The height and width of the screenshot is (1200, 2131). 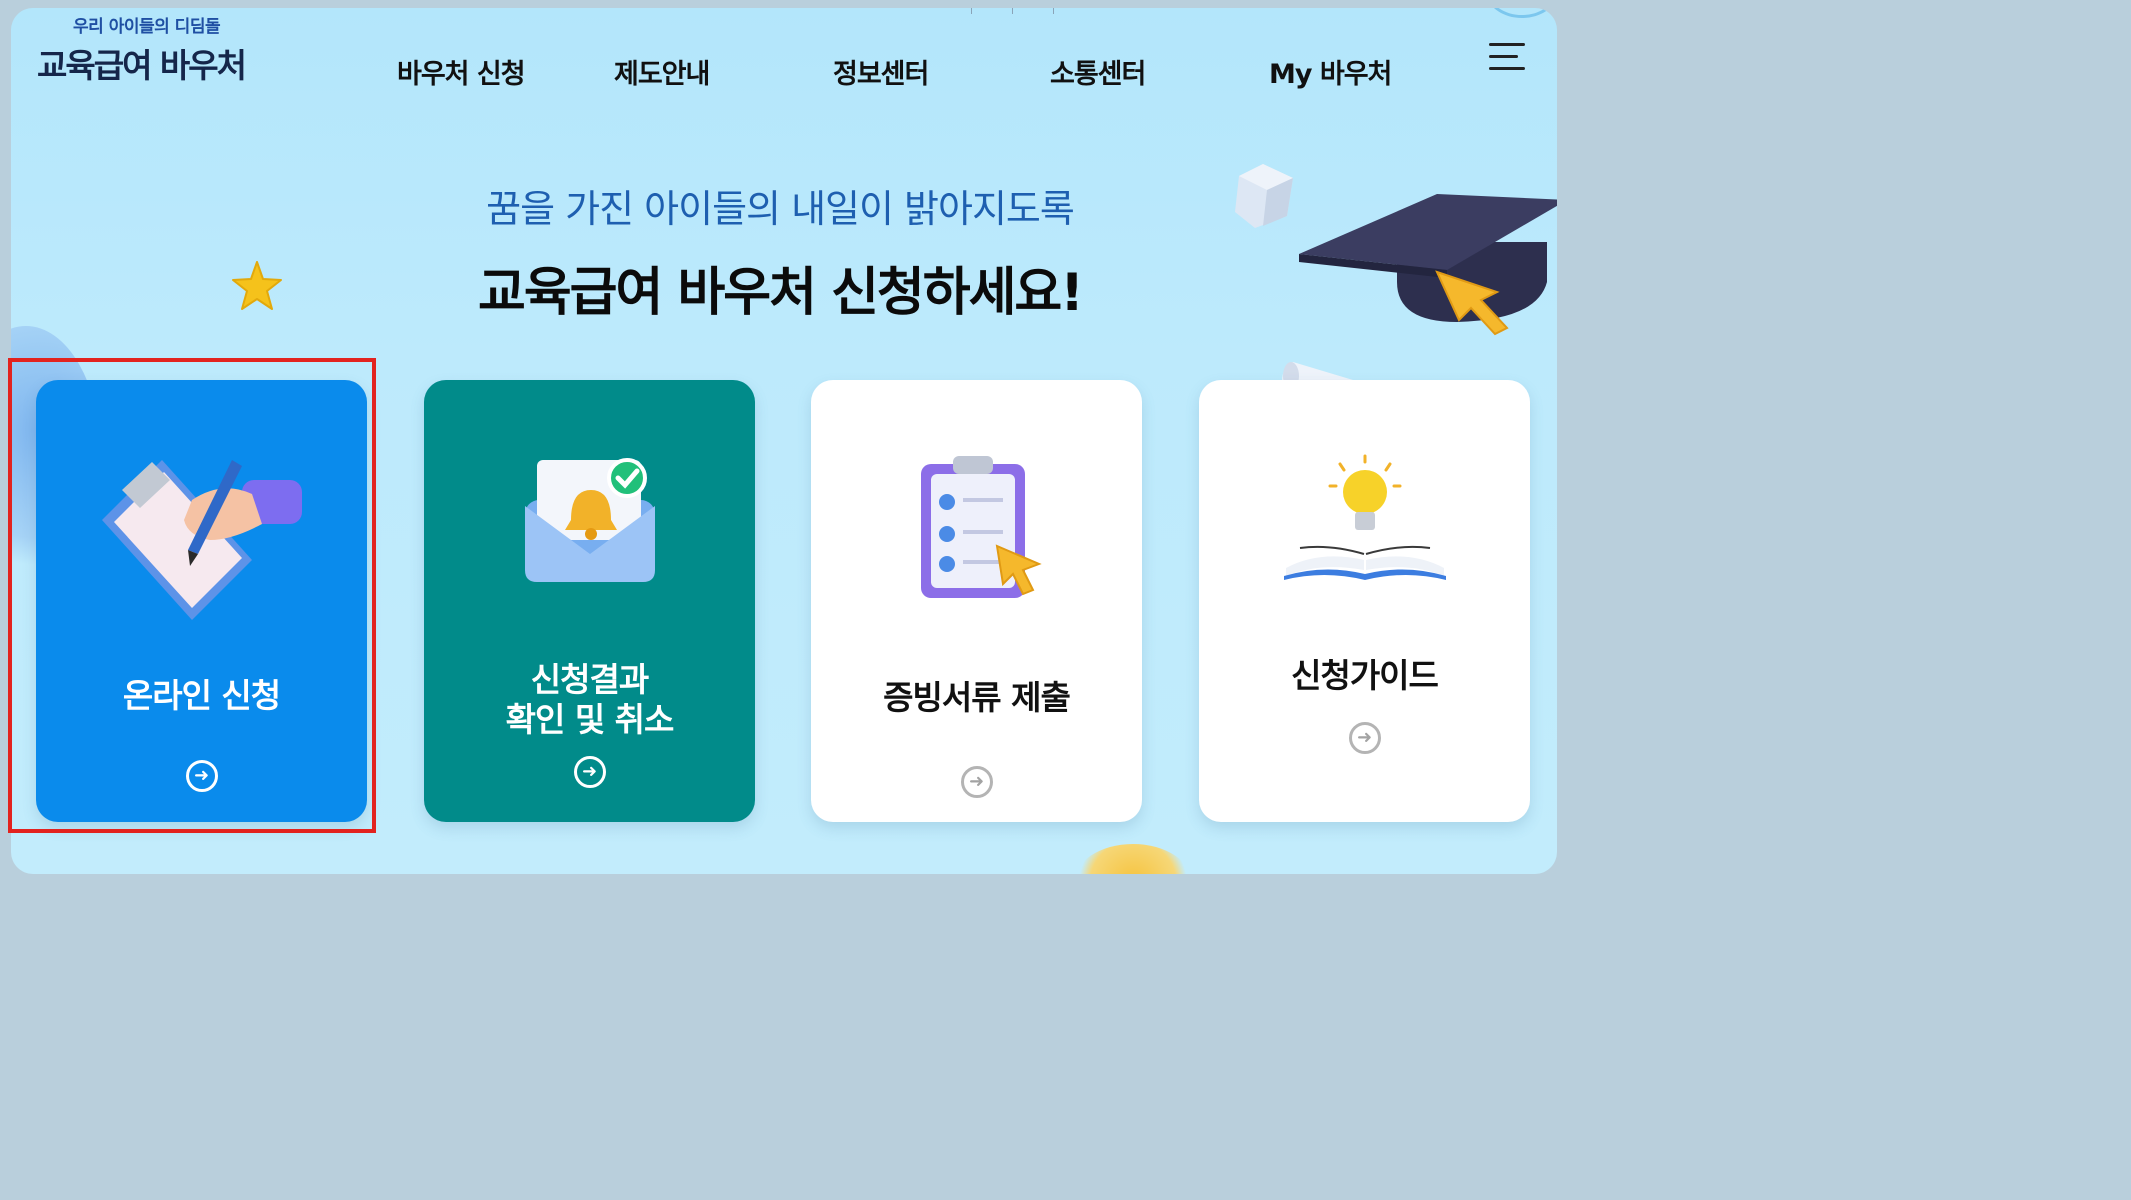 What do you see at coordinates (976, 601) in the screenshot?
I see `card-submit-documents: 증빙서류 제출 ➜` at bounding box center [976, 601].